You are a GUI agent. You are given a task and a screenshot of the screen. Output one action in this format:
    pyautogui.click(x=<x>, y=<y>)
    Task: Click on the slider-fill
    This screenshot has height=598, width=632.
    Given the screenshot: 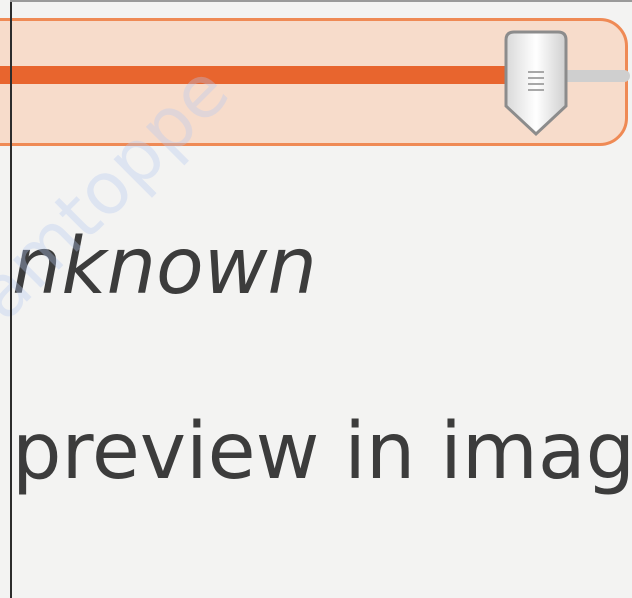 What is the action you would take?
    pyautogui.click(x=267, y=75)
    